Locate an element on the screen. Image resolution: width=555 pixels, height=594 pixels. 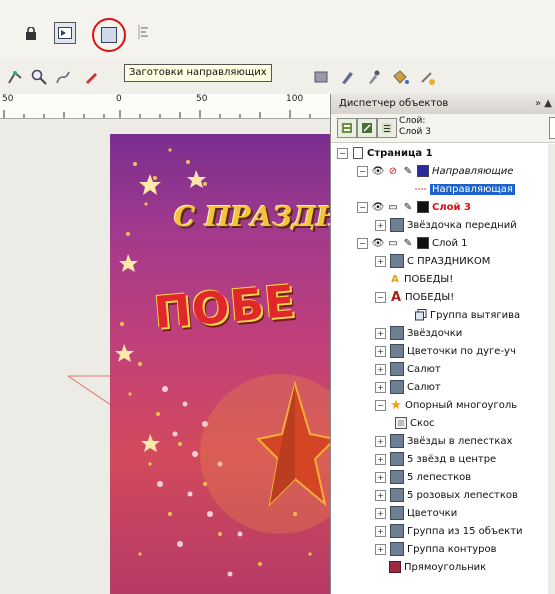
tree-item-label: Цветочки по дуге-уч is located at coordinates (461, 351).